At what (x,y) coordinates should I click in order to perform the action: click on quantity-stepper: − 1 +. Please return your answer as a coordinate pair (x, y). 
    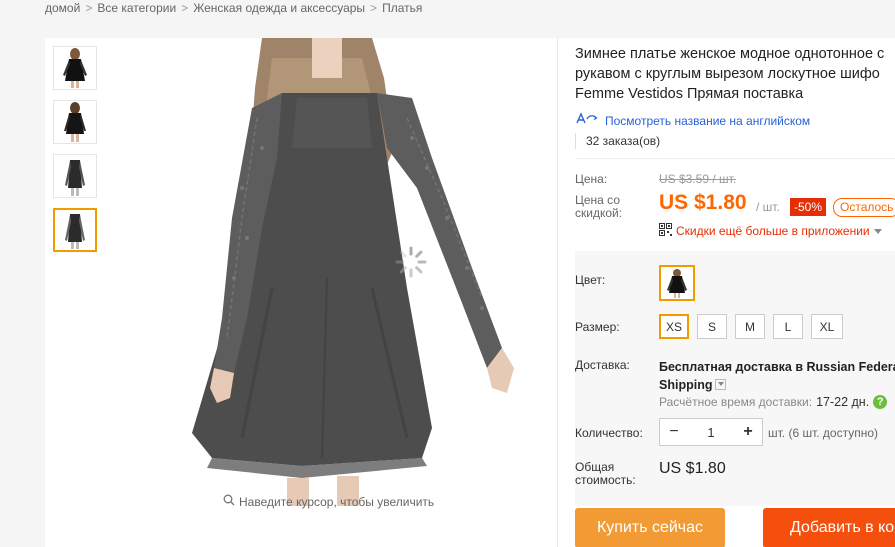
    Looking at the image, I should click on (711, 432).